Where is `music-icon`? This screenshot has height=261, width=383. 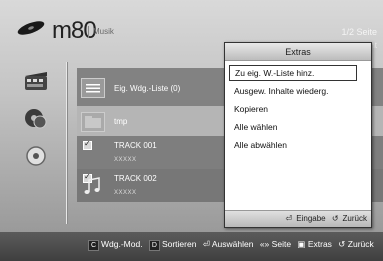
music-icon is located at coordinates (36, 118).